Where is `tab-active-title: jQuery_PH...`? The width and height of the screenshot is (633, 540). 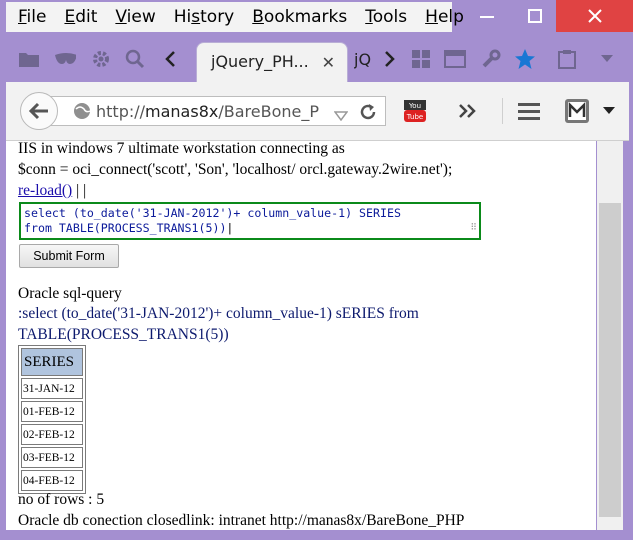 tab-active-title: jQuery_PH... is located at coordinates (260, 61).